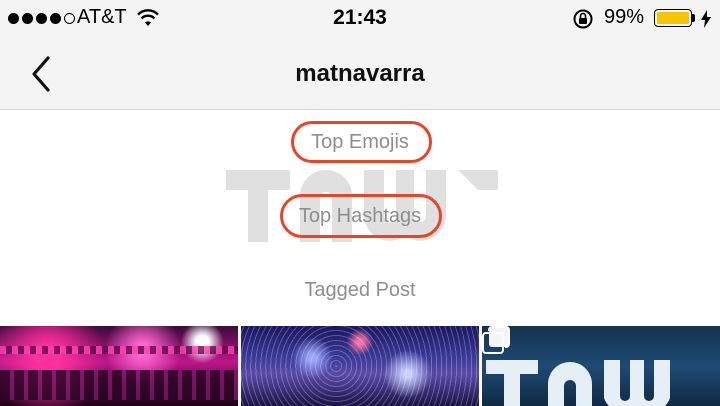 The height and width of the screenshot is (406, 720). Describe the element at coordinates (583, 19) in the screenshot. I see `rotation-lock-icon` at that location.